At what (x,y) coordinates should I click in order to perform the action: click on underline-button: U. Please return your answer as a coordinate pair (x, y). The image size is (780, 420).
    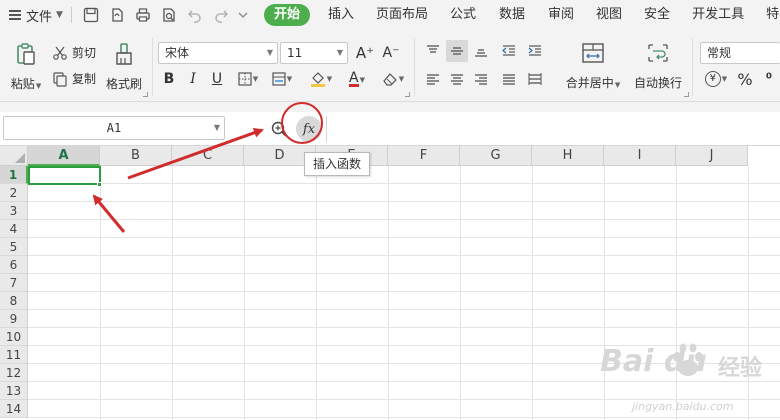
    Looking at the image, I should click on (217, 79).